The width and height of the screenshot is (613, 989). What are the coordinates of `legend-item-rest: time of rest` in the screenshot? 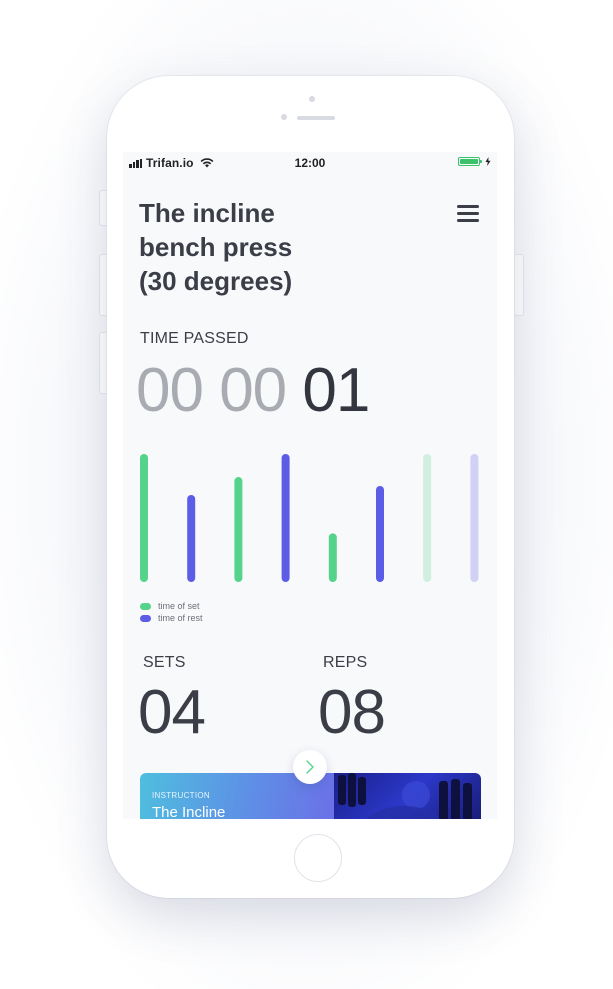 It's located at (171, 618).